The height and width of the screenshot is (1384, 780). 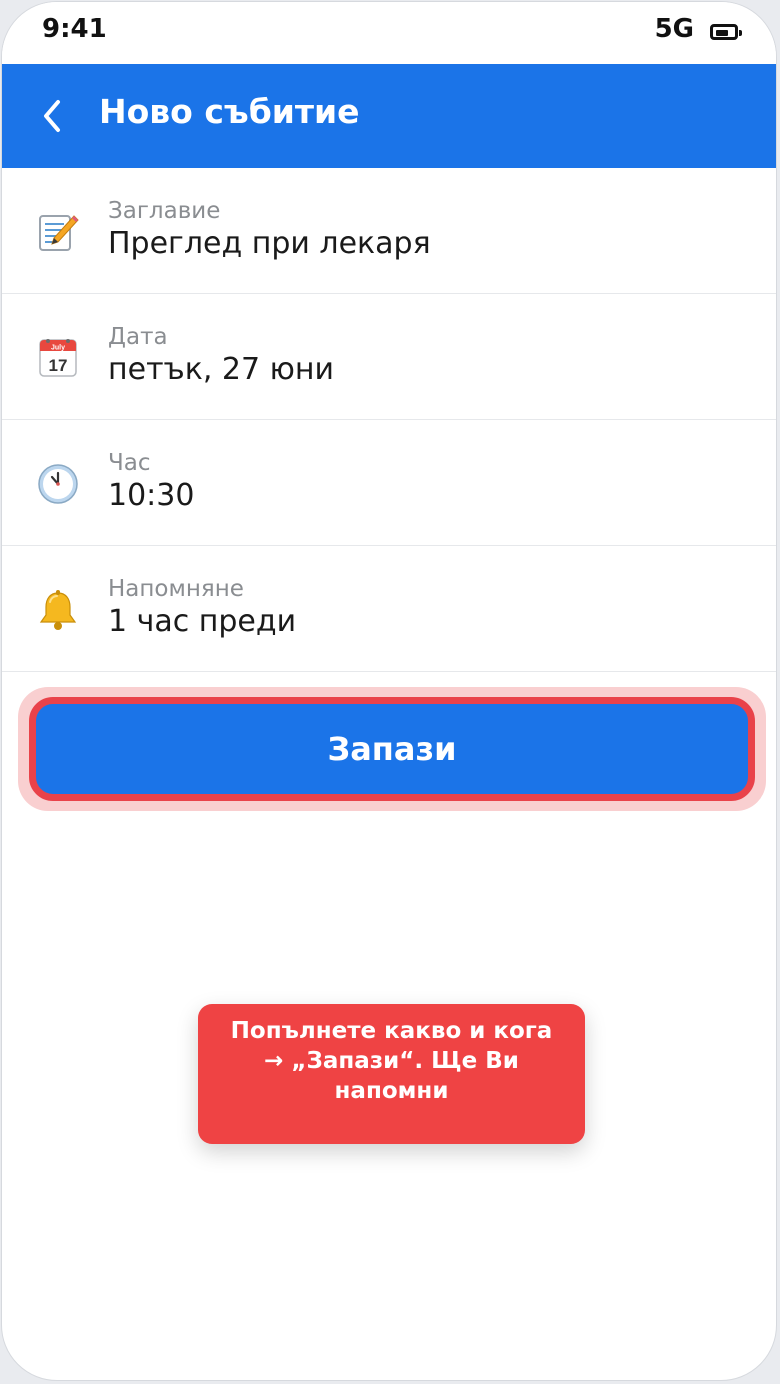 I want to click on date-value: петък, 27 юни, so click(x=221, y=369).